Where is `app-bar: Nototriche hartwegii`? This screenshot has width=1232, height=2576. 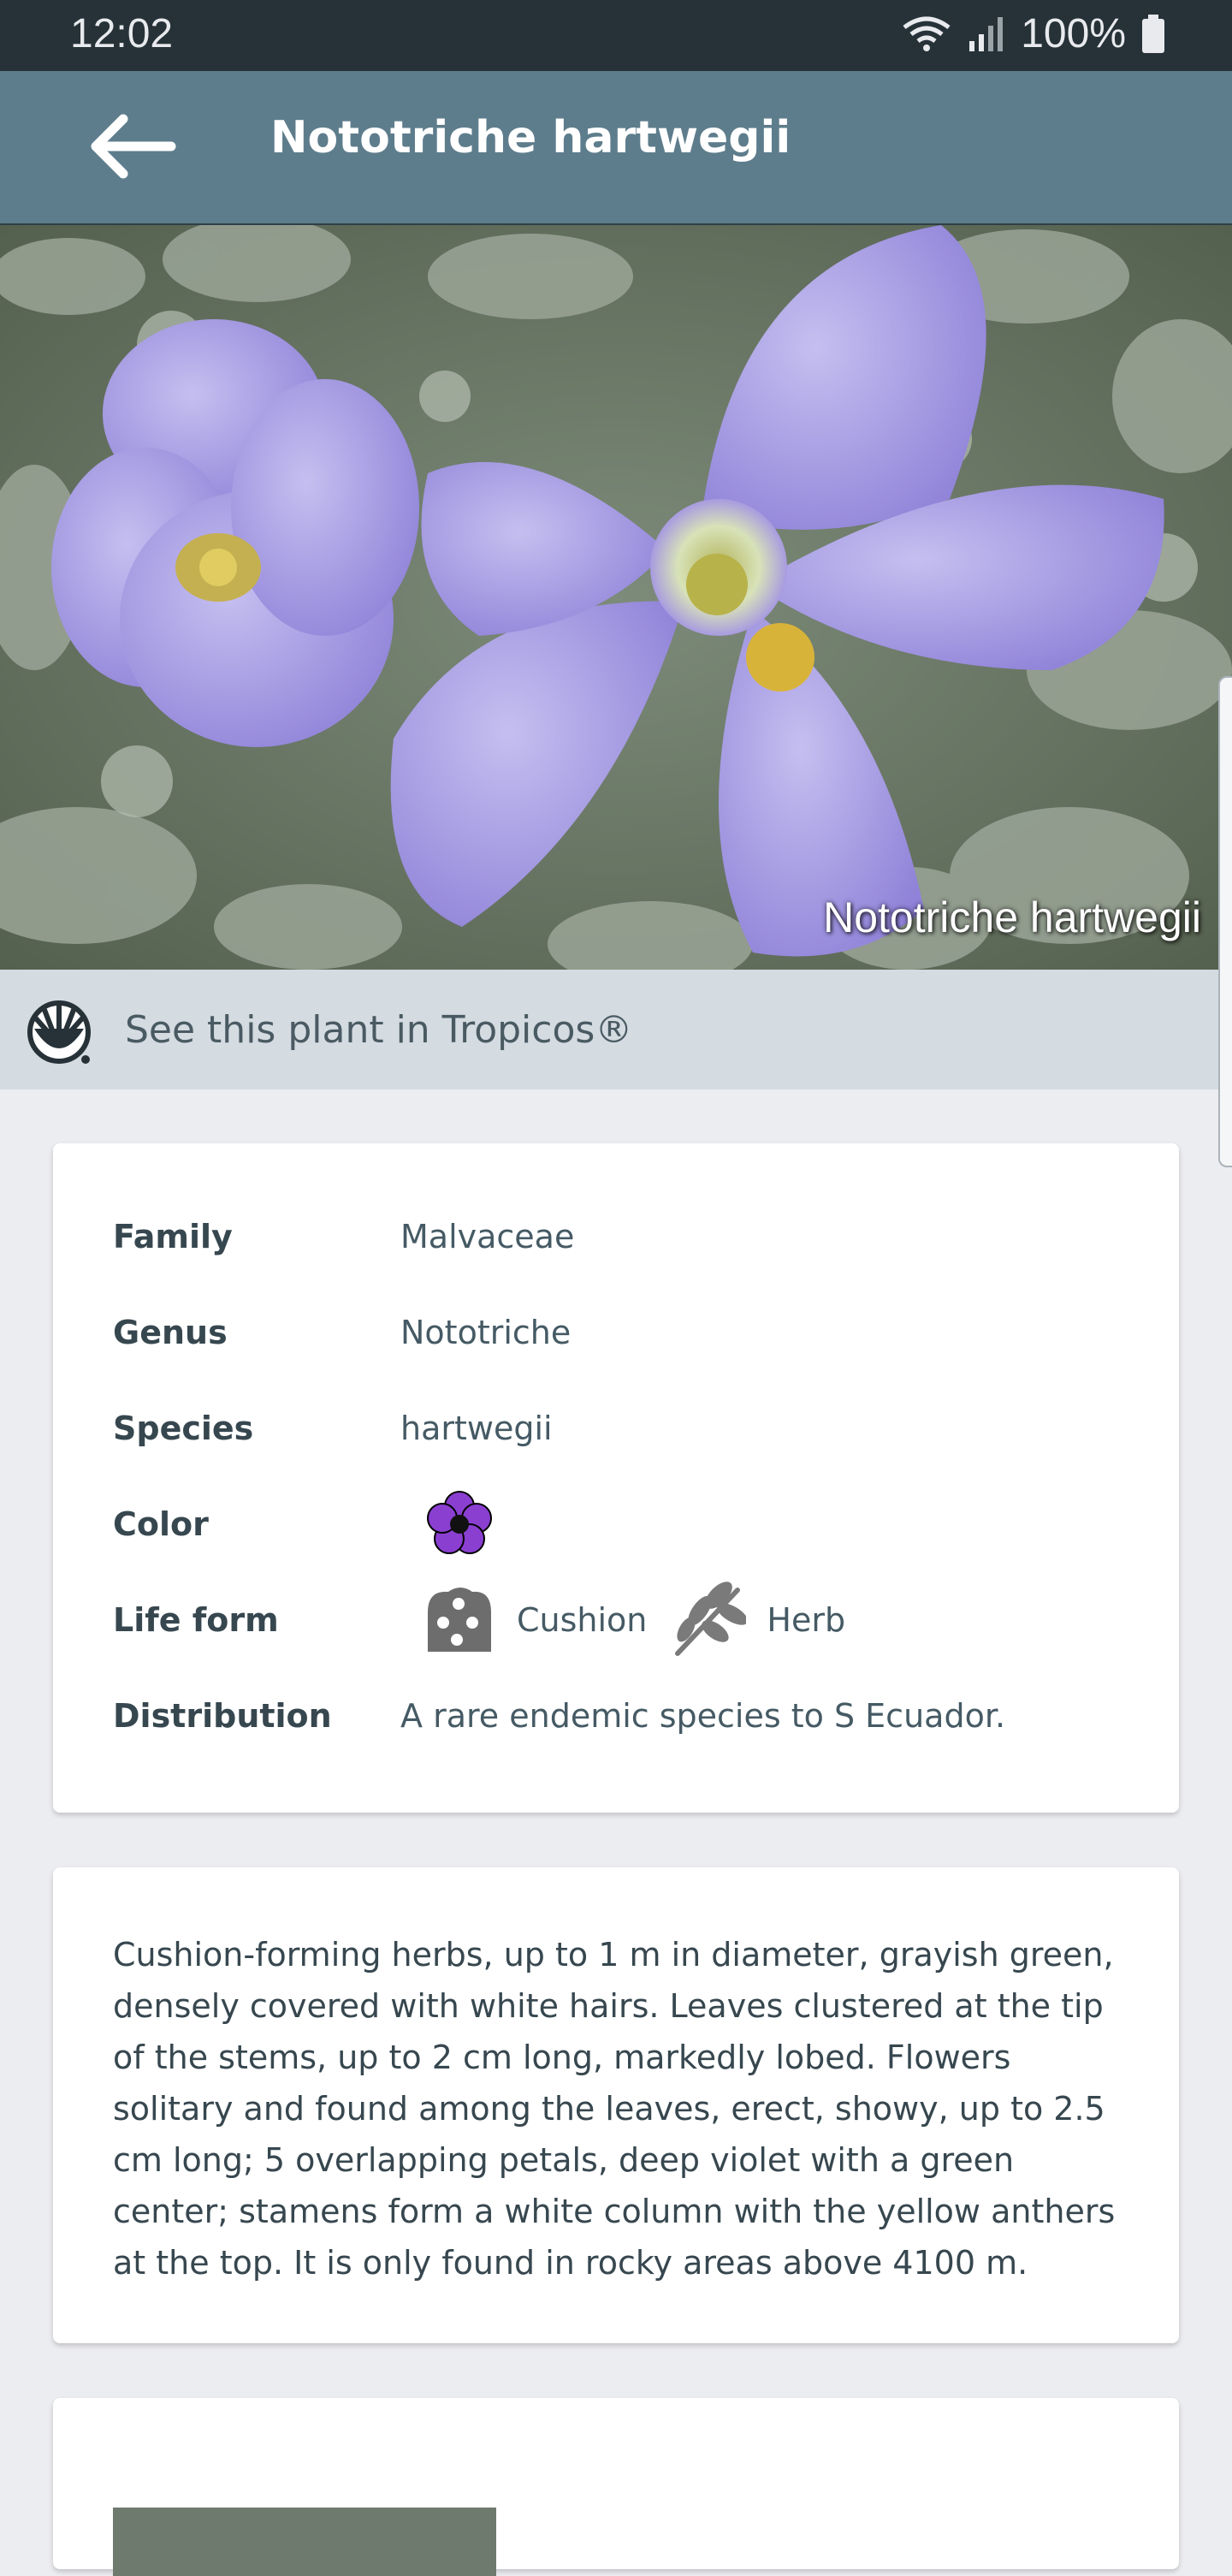 app-bar: Nototriche hartwegii is located at coordinates (616, 148).